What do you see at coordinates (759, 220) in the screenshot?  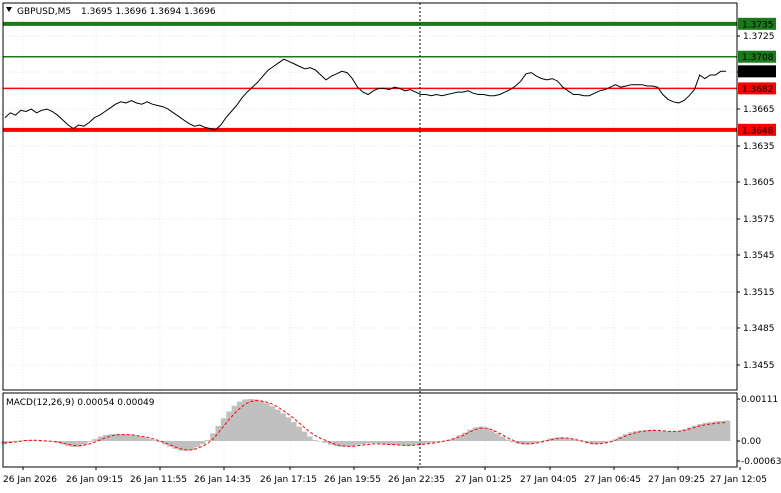 I see `price-tick-label: 1.3575` at bounding box center [759, 220].